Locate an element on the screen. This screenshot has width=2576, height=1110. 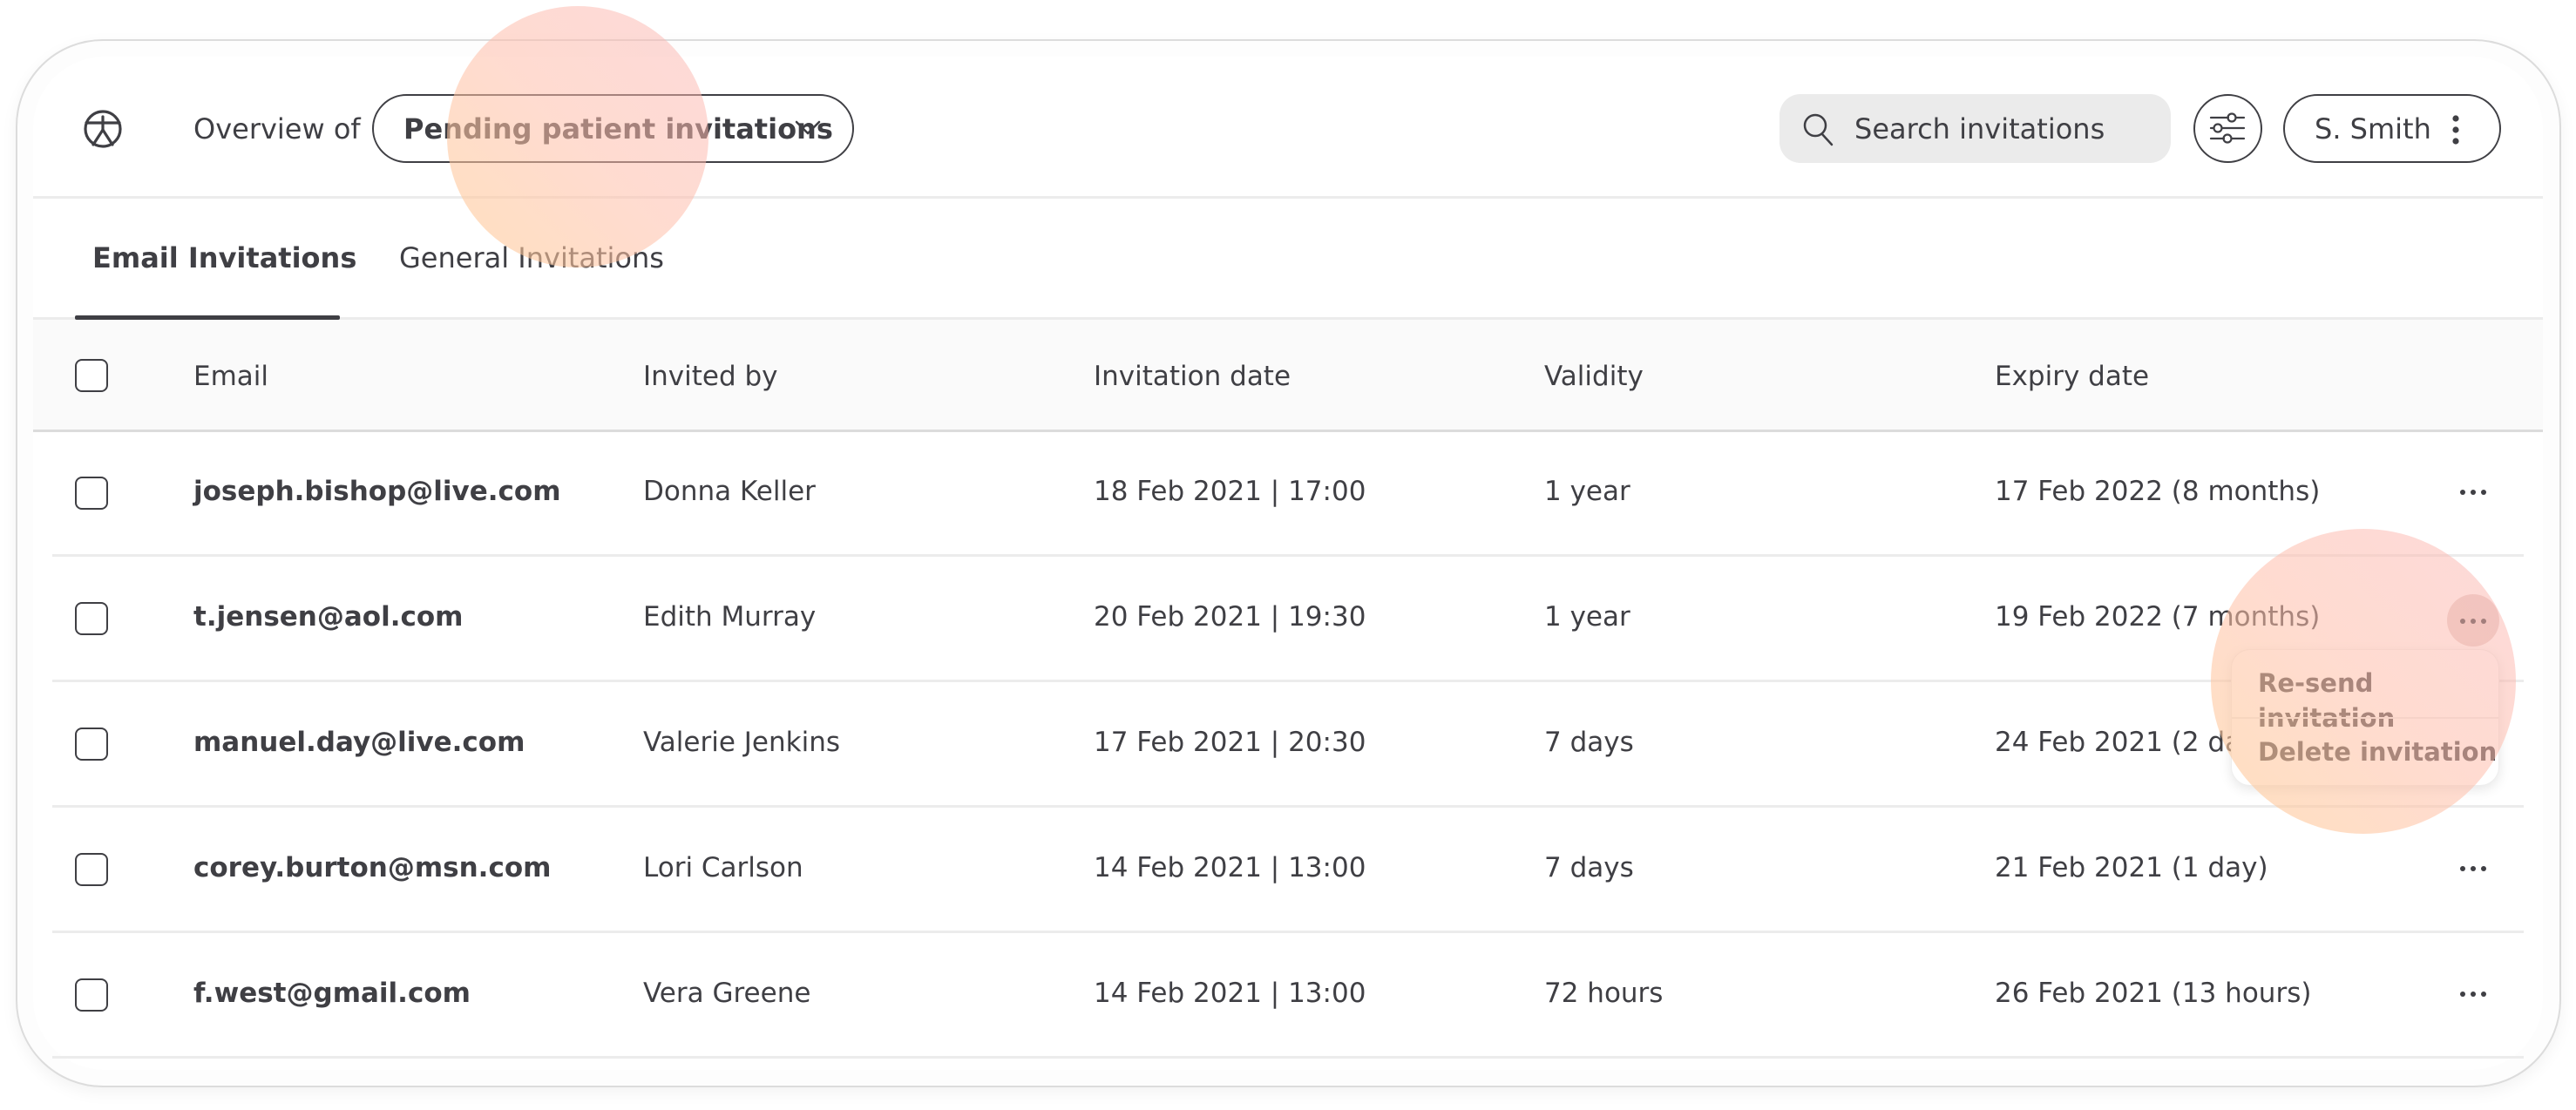
menu-divider is located at coordinates (2365, 718).